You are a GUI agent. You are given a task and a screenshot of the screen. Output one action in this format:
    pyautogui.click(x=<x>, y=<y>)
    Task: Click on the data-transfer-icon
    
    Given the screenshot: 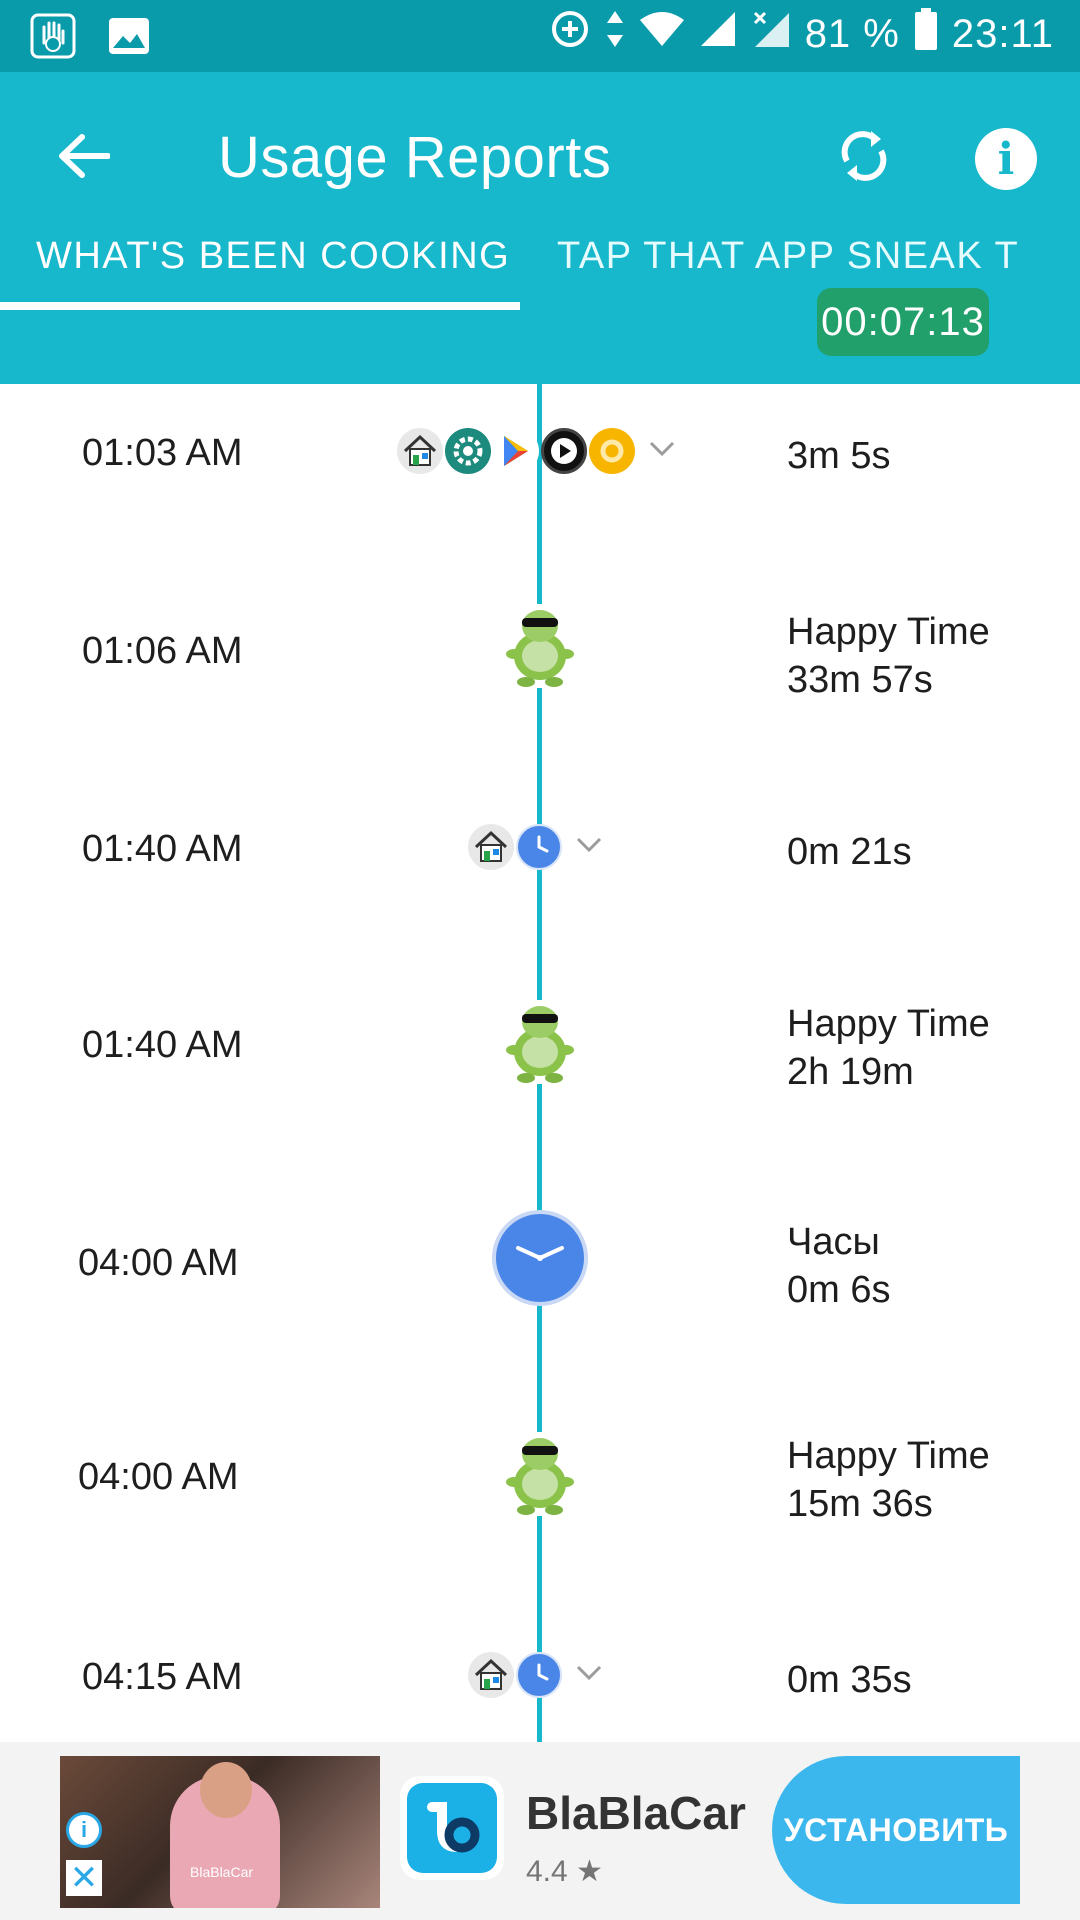 What is the action you would take?
    pyautogui.click(x=615, y=34)
    